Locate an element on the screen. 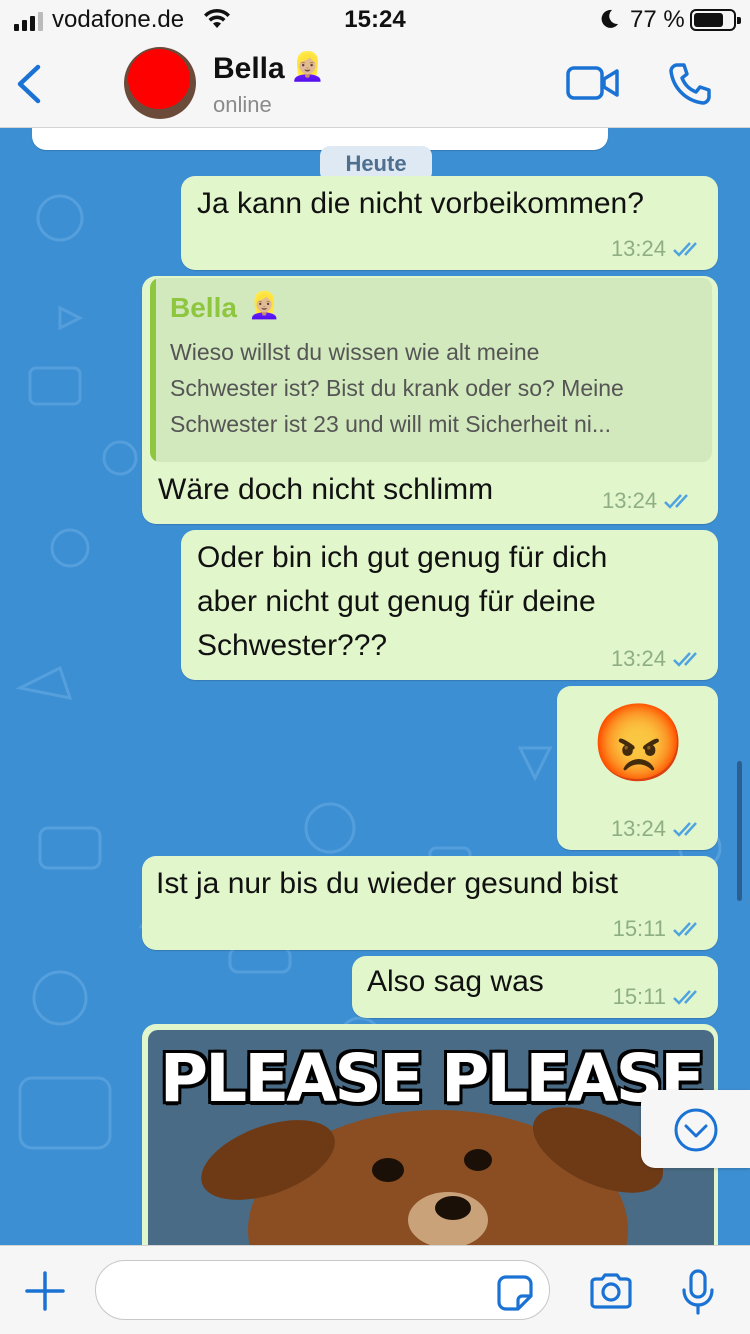 The height and width of the screenshot is (1334, 750). contact-emoji: 👱🏼‍♀️ is located at coordinates (307, 66).